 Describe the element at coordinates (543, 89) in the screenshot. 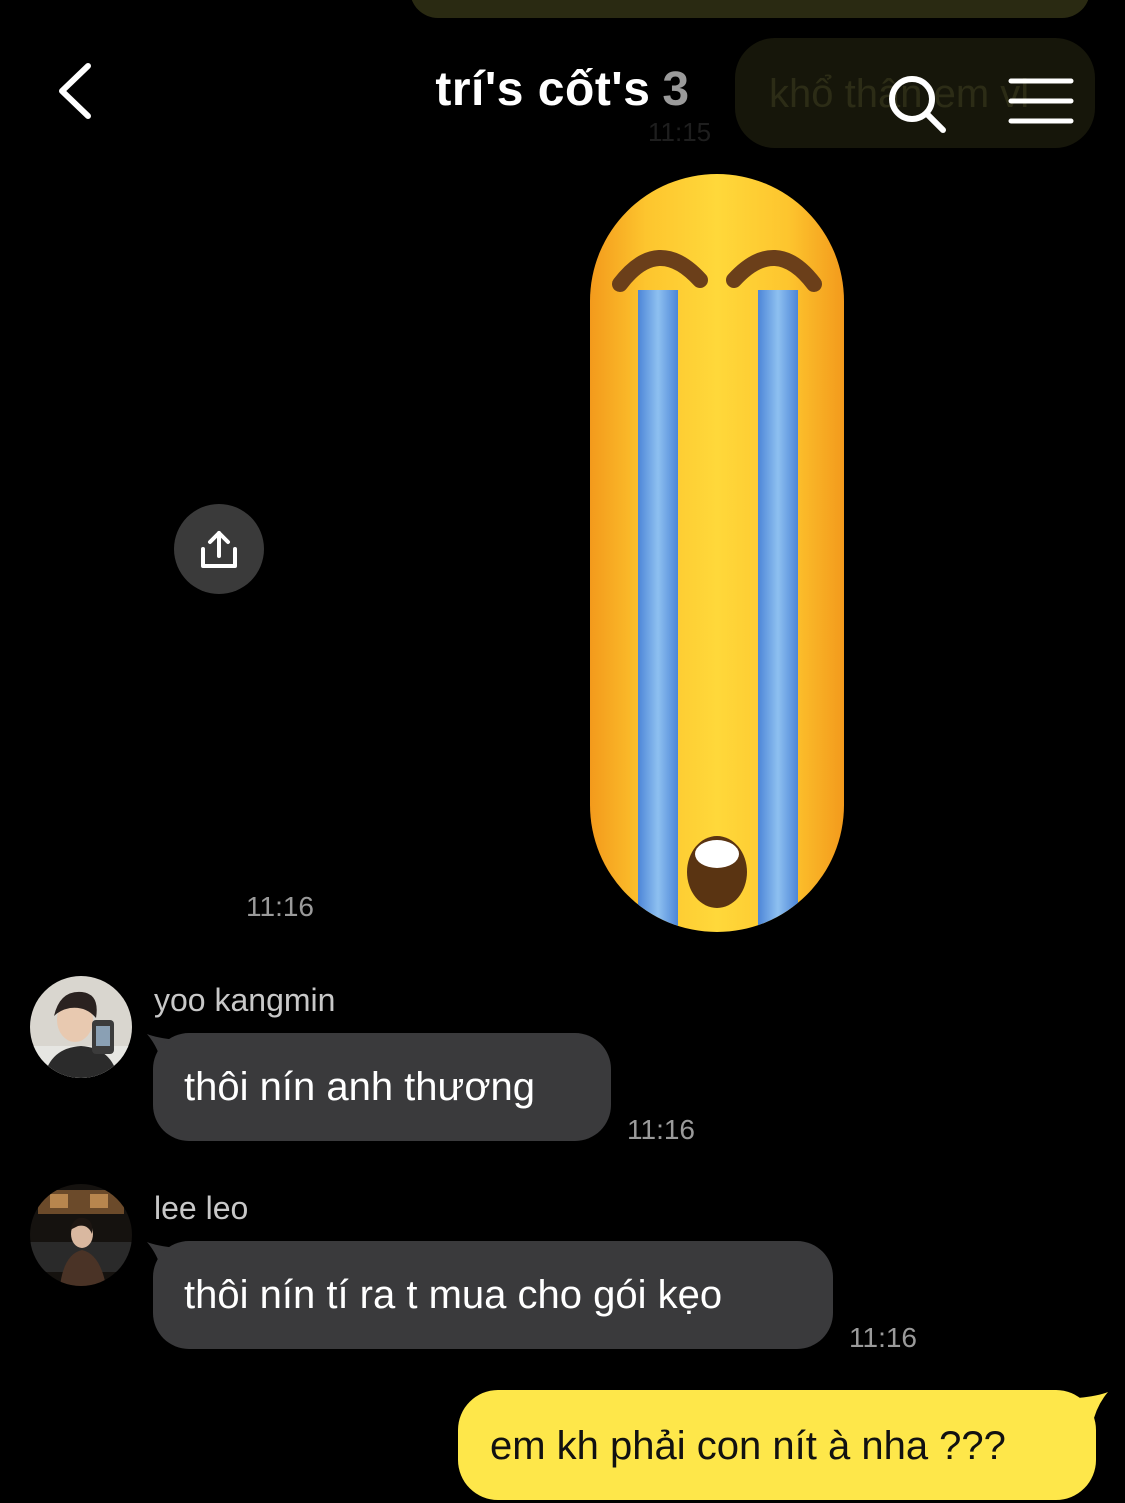

I see `chat-name: trí's cốt's` at that location.